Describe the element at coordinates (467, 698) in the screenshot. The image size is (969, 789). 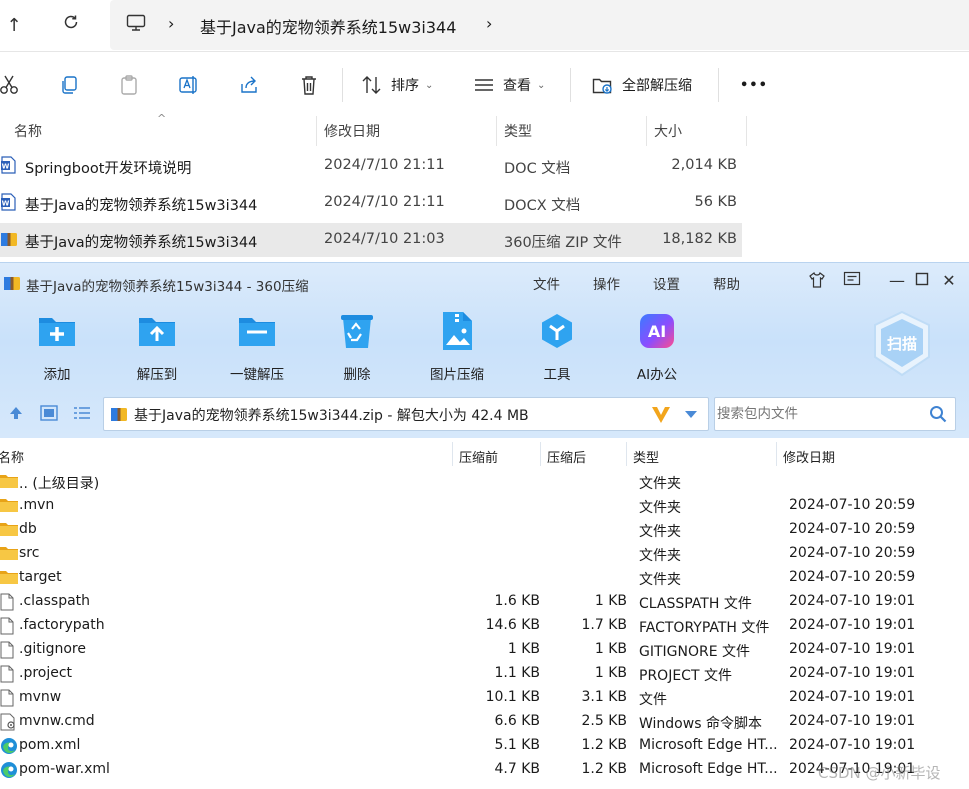
I see `archive-row: mvnw 10.1 KB 3.1 KB 文件 2024-07-10 19:01` at that location.